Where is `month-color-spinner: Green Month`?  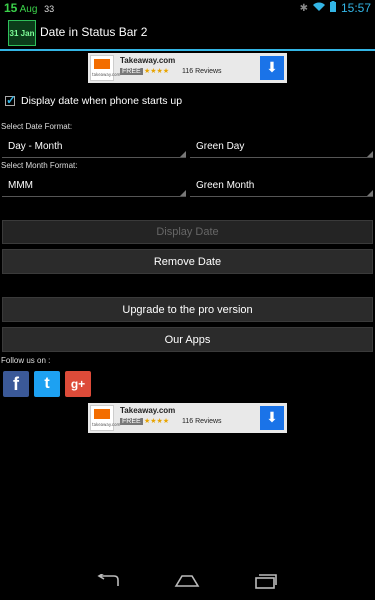 month-color-spinner: Green Month is located at coordinates (281, 188).